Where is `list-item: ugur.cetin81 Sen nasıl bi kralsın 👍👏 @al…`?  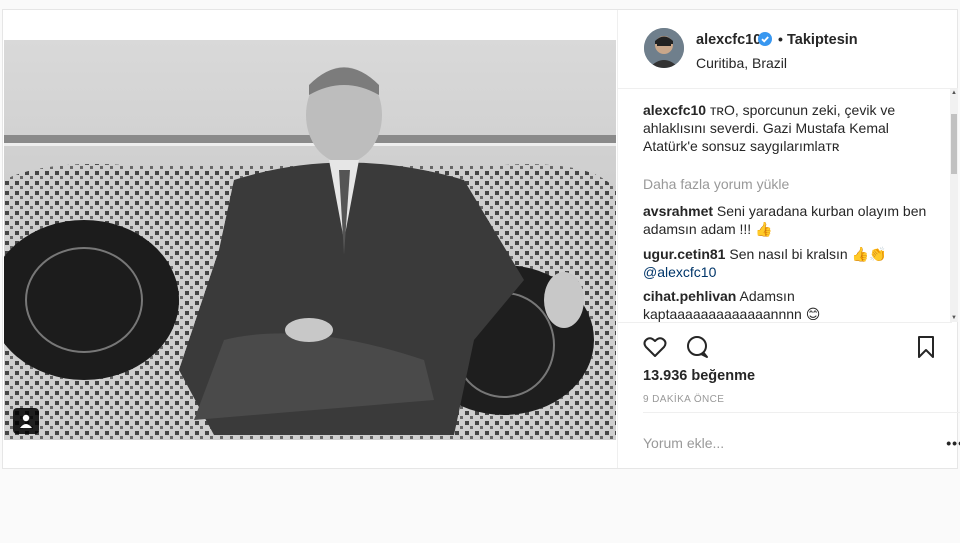 list-item: ugur.cetin81 Sen nasıl bi kralsın 👍👏 @al… is located at coordinates (788, 263).